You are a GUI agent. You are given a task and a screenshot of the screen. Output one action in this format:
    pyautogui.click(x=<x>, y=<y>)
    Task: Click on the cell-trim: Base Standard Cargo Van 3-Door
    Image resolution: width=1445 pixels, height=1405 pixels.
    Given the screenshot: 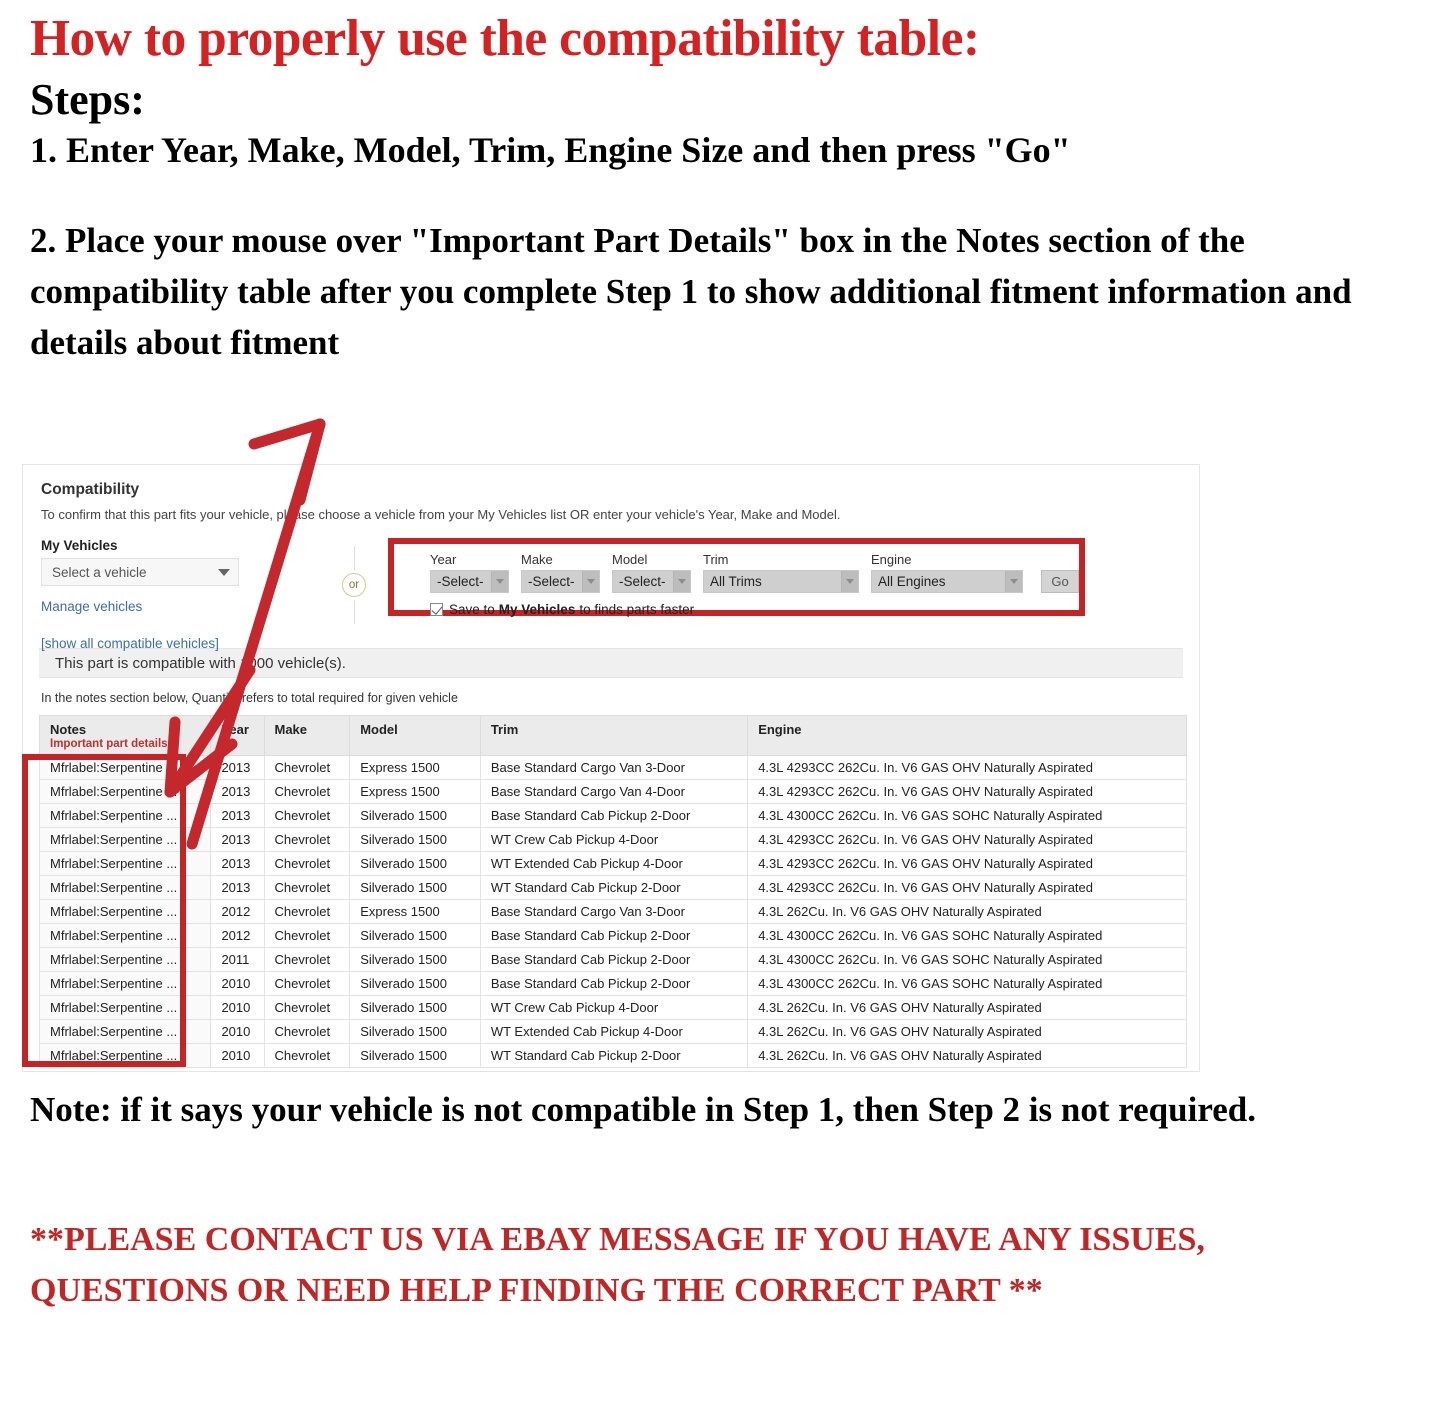 What is the action you would take?
    pyautogui.click(x=614, y=911)
    